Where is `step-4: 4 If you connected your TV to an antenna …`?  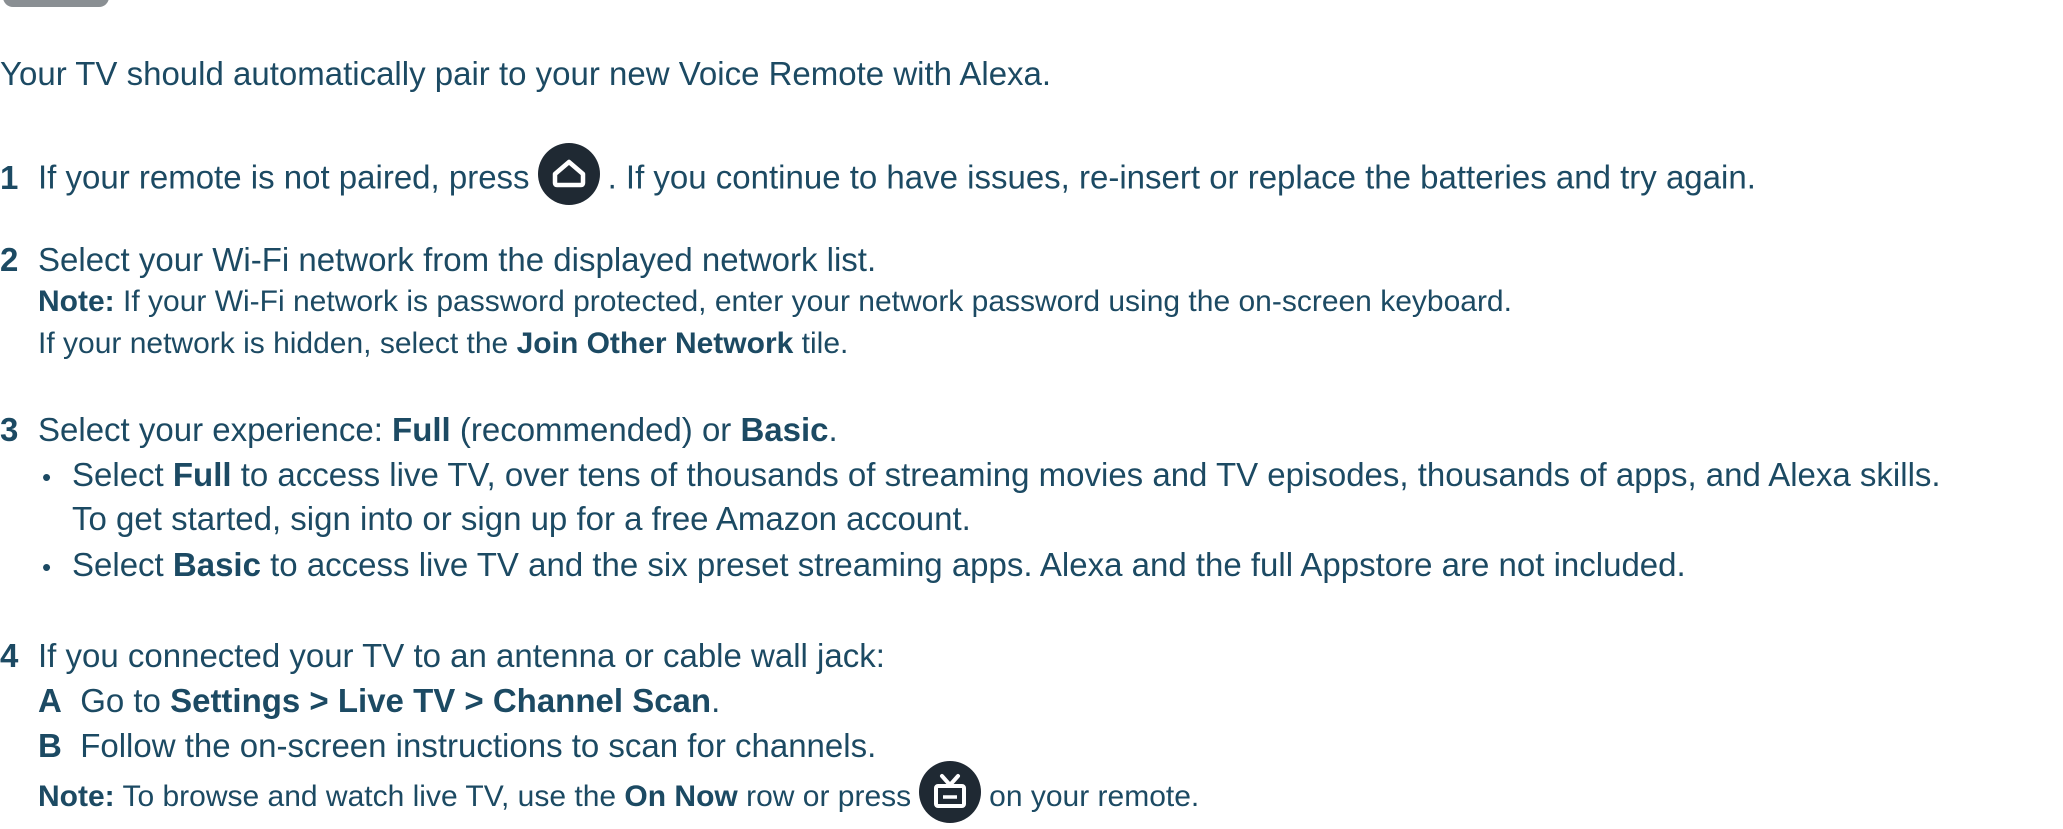
step-4: 4 If you connected your TV to an antenna … is located at coordinates (442, 655).